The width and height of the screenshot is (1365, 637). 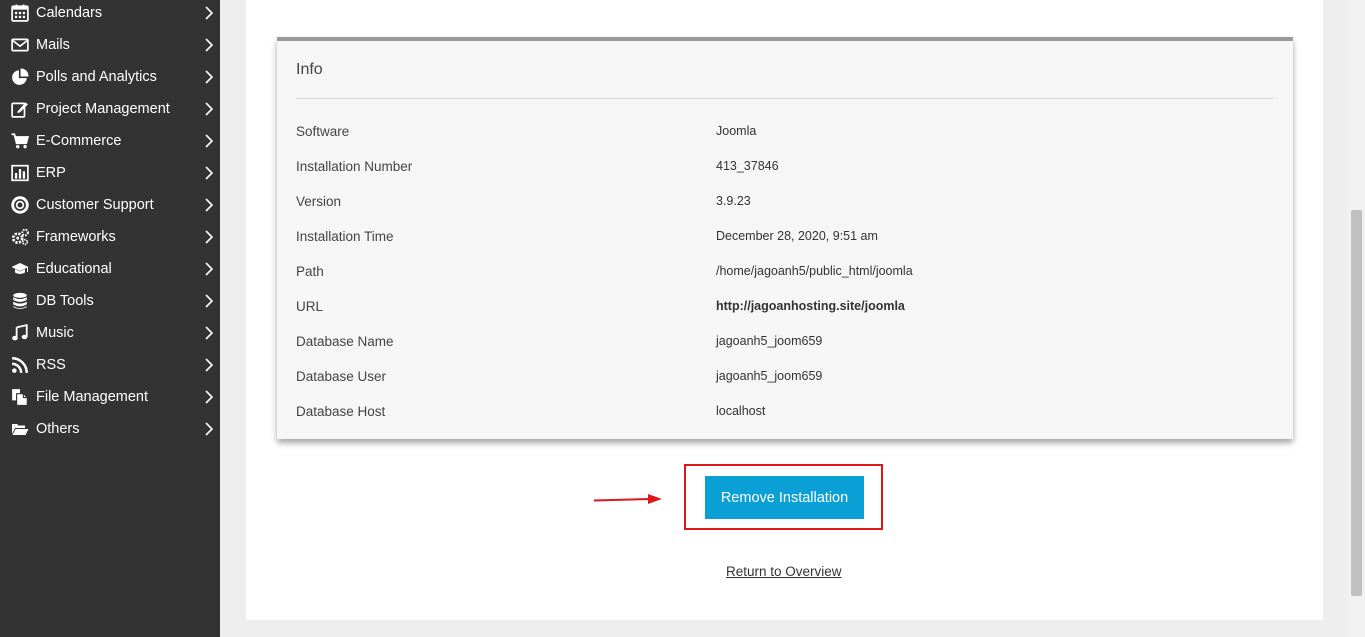 I want to click on info-value: 3.9.23, so click(x=733, y=201).